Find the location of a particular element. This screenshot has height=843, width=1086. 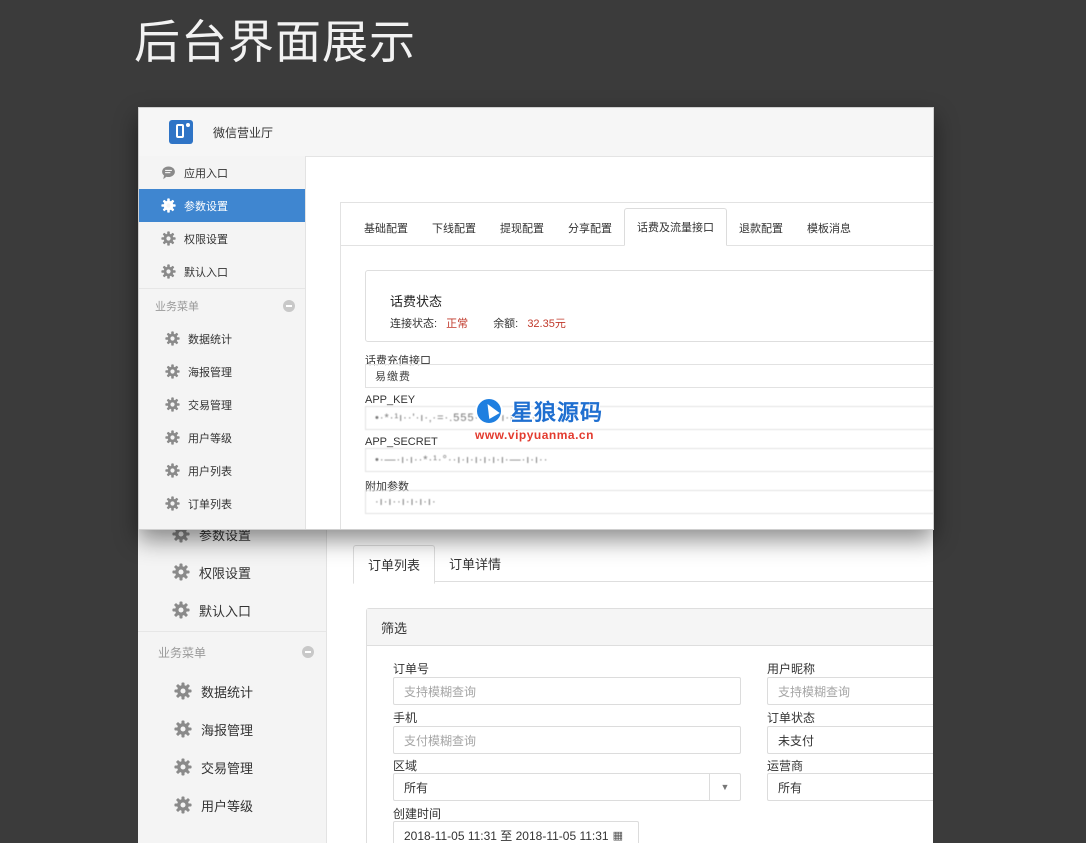

app-title: 微信营业厅 is located at coordinates (243, 132).